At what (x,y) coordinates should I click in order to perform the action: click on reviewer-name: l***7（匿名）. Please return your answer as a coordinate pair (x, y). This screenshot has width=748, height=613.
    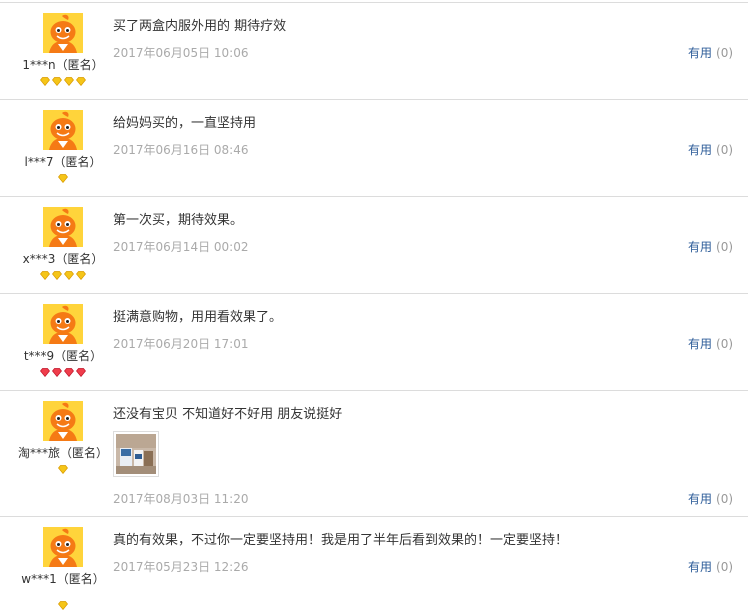
    Looking at the image, I should click on (63, 162).